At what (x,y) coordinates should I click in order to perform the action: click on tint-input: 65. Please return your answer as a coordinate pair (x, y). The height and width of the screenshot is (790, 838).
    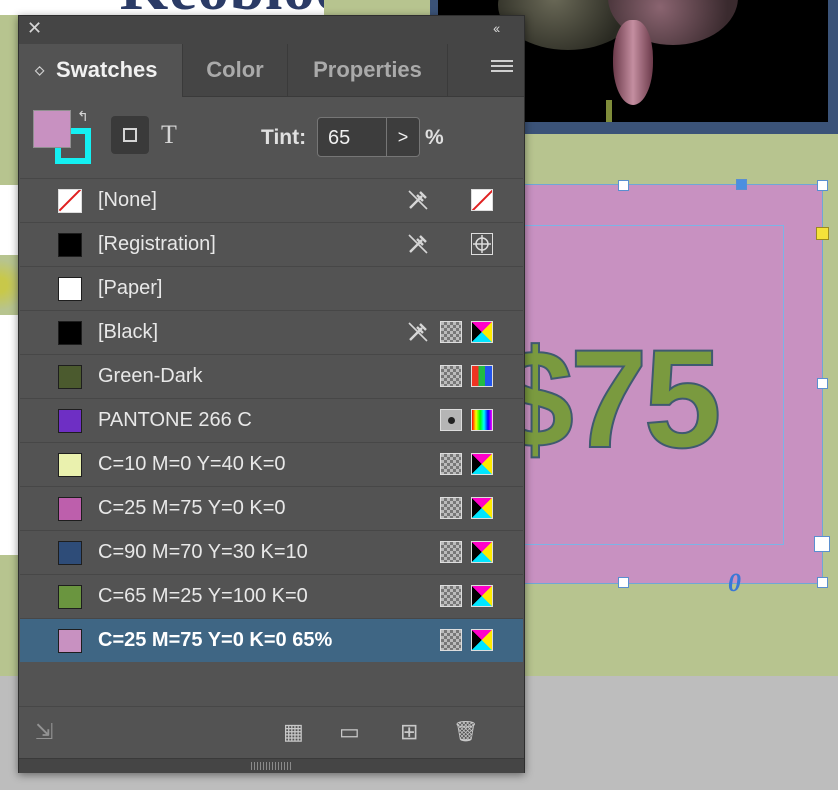
    Looking at the image, I should click on (352, 137).